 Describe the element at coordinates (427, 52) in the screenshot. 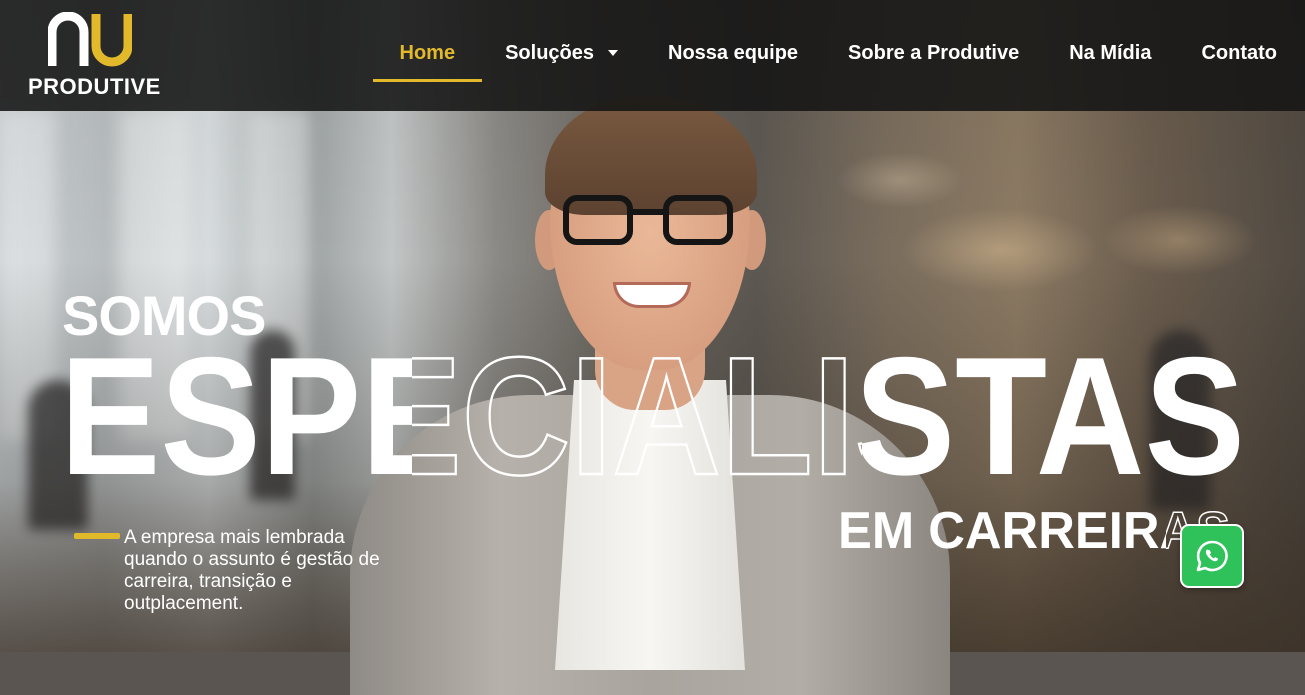

I see `nav-item-label: Home` at that location.